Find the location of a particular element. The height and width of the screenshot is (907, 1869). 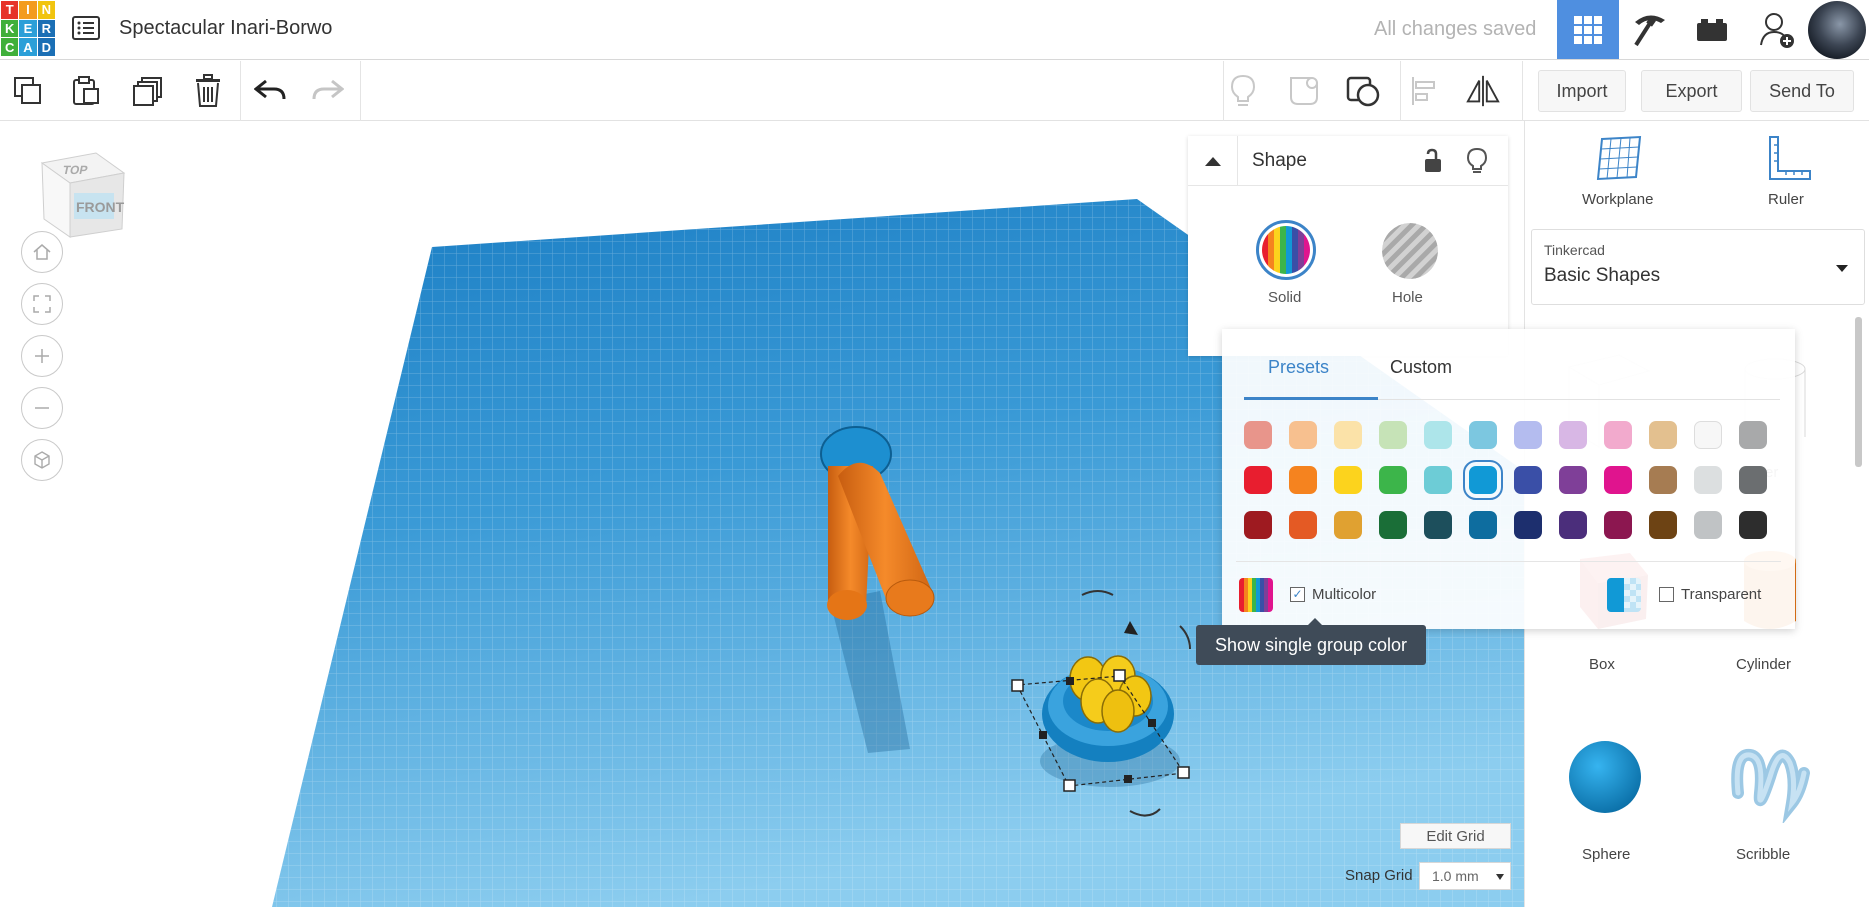

hide-button is located at coordinates (1477, 163).